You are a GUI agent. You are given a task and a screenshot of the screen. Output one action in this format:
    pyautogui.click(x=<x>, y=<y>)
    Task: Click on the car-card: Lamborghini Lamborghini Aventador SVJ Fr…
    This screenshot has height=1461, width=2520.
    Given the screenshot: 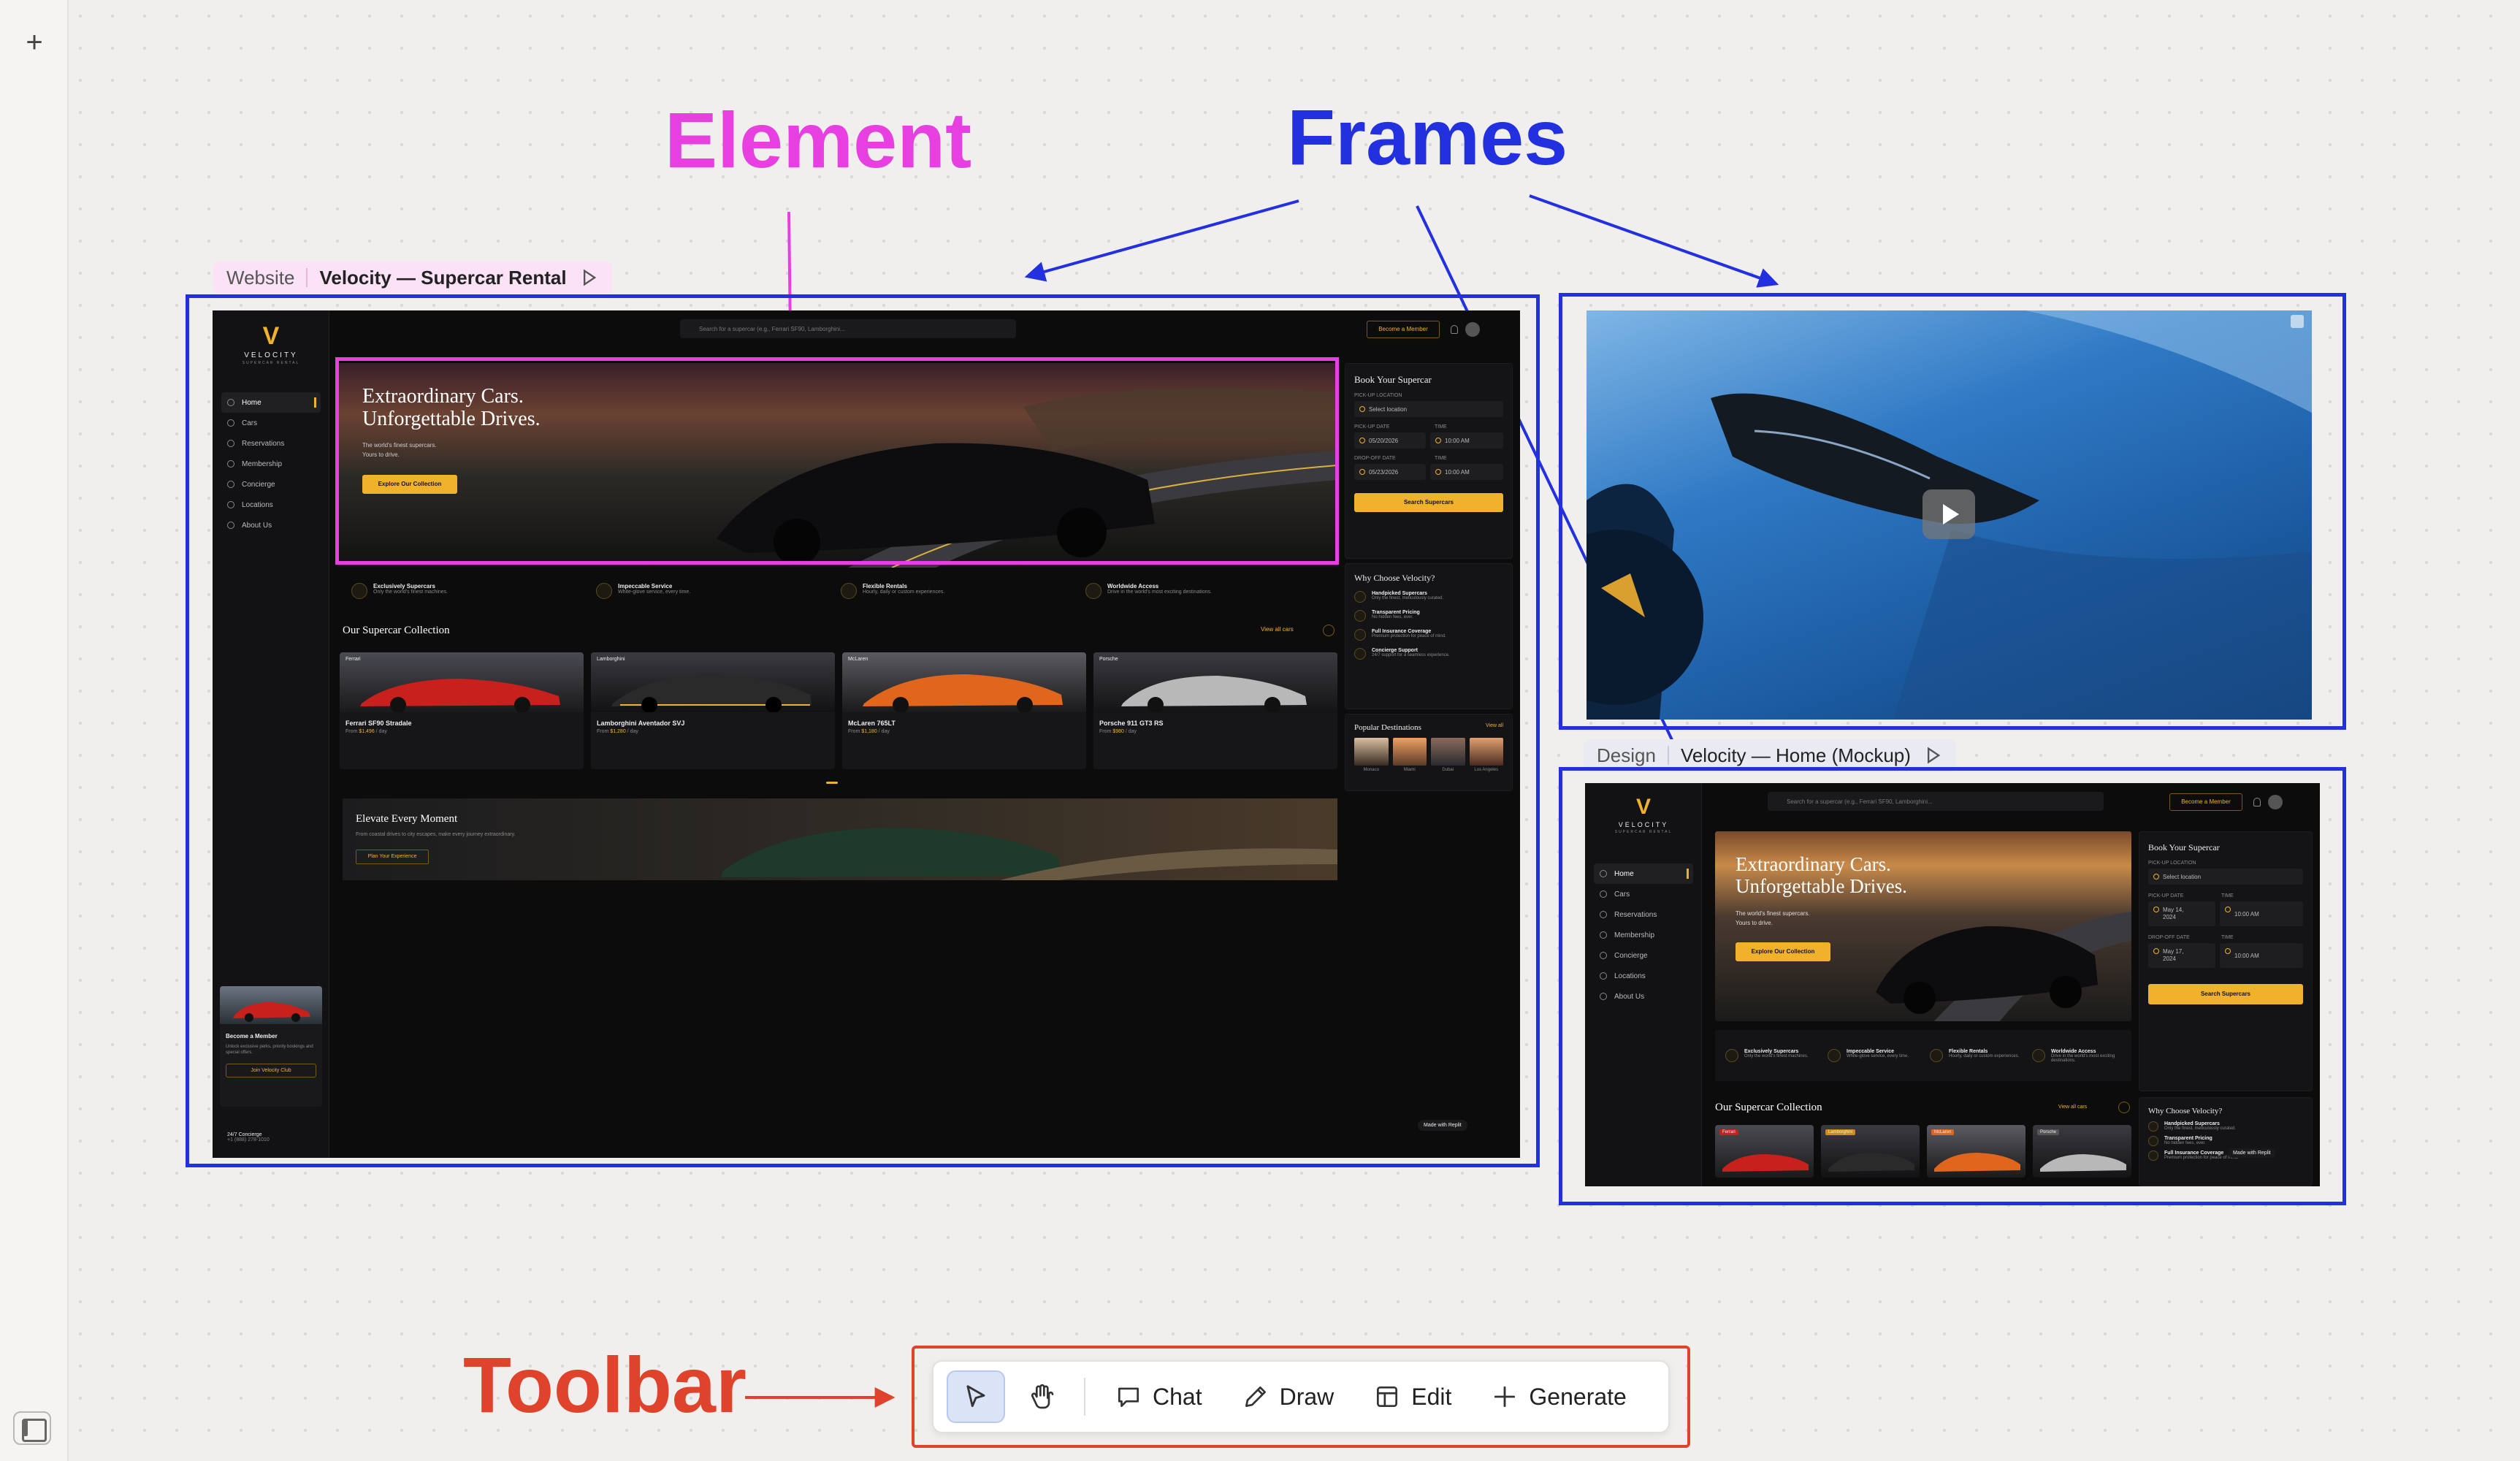 What is the action you would take?
    pyautogui.click(x=713, y=710)
    